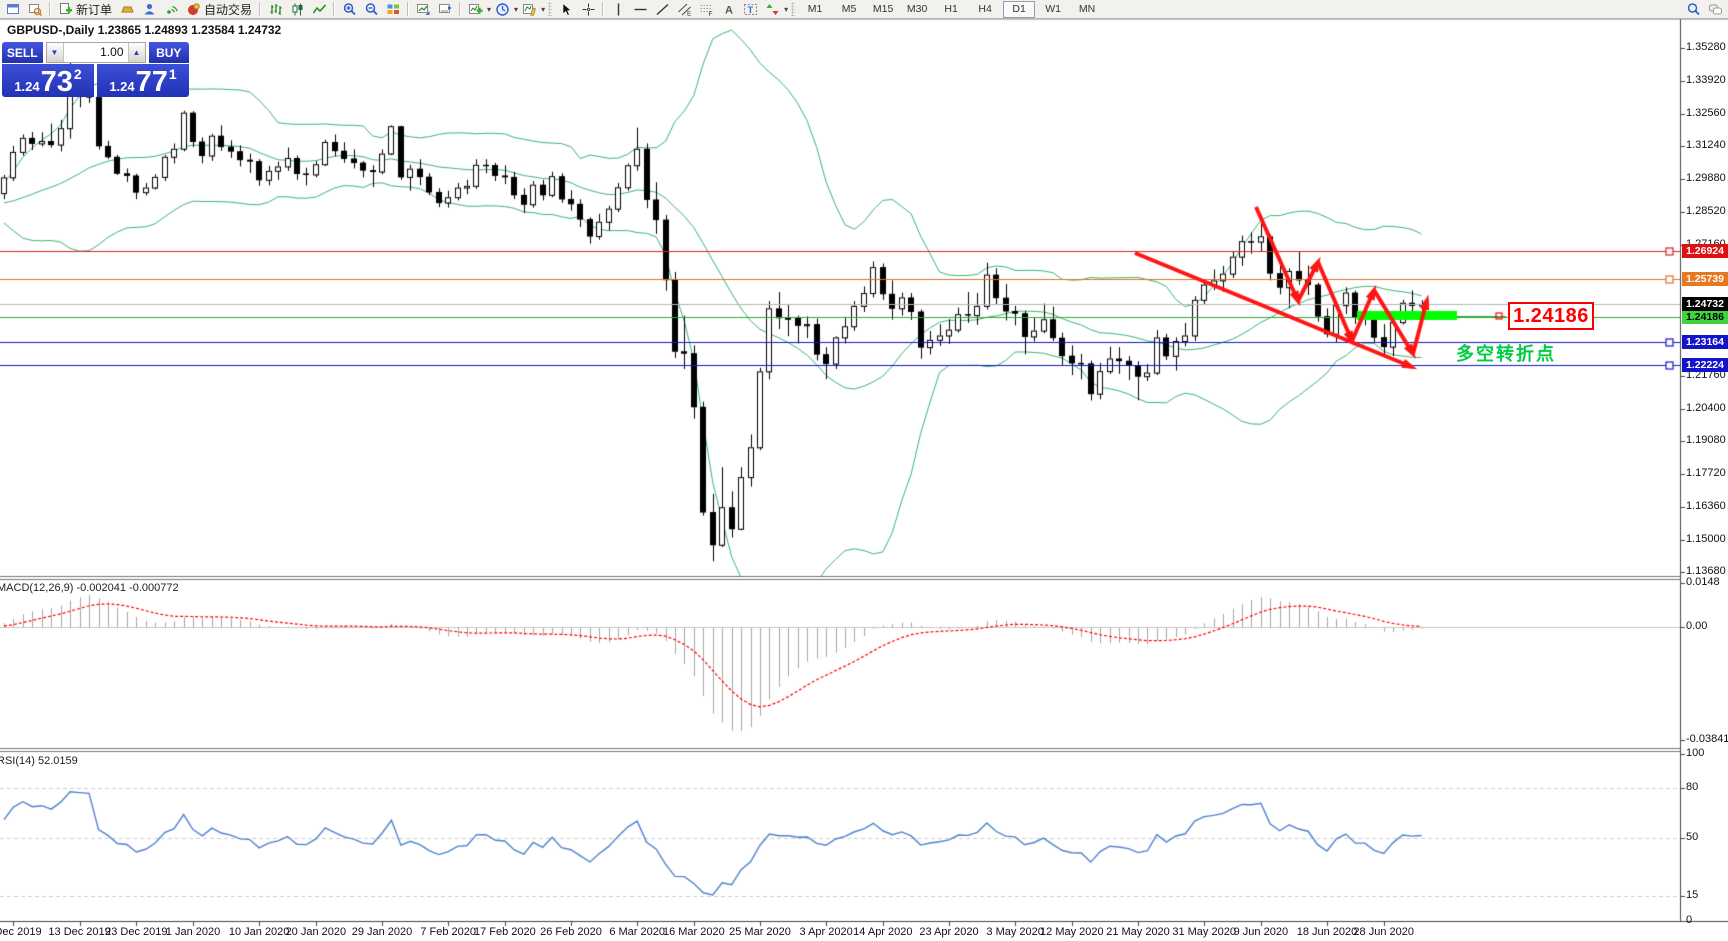 Image resolution: width=1728 pixels, height=941 pixels. Describe the element at coordinates (171, 9) in the screenshot. I see `signals-icon` at that location.